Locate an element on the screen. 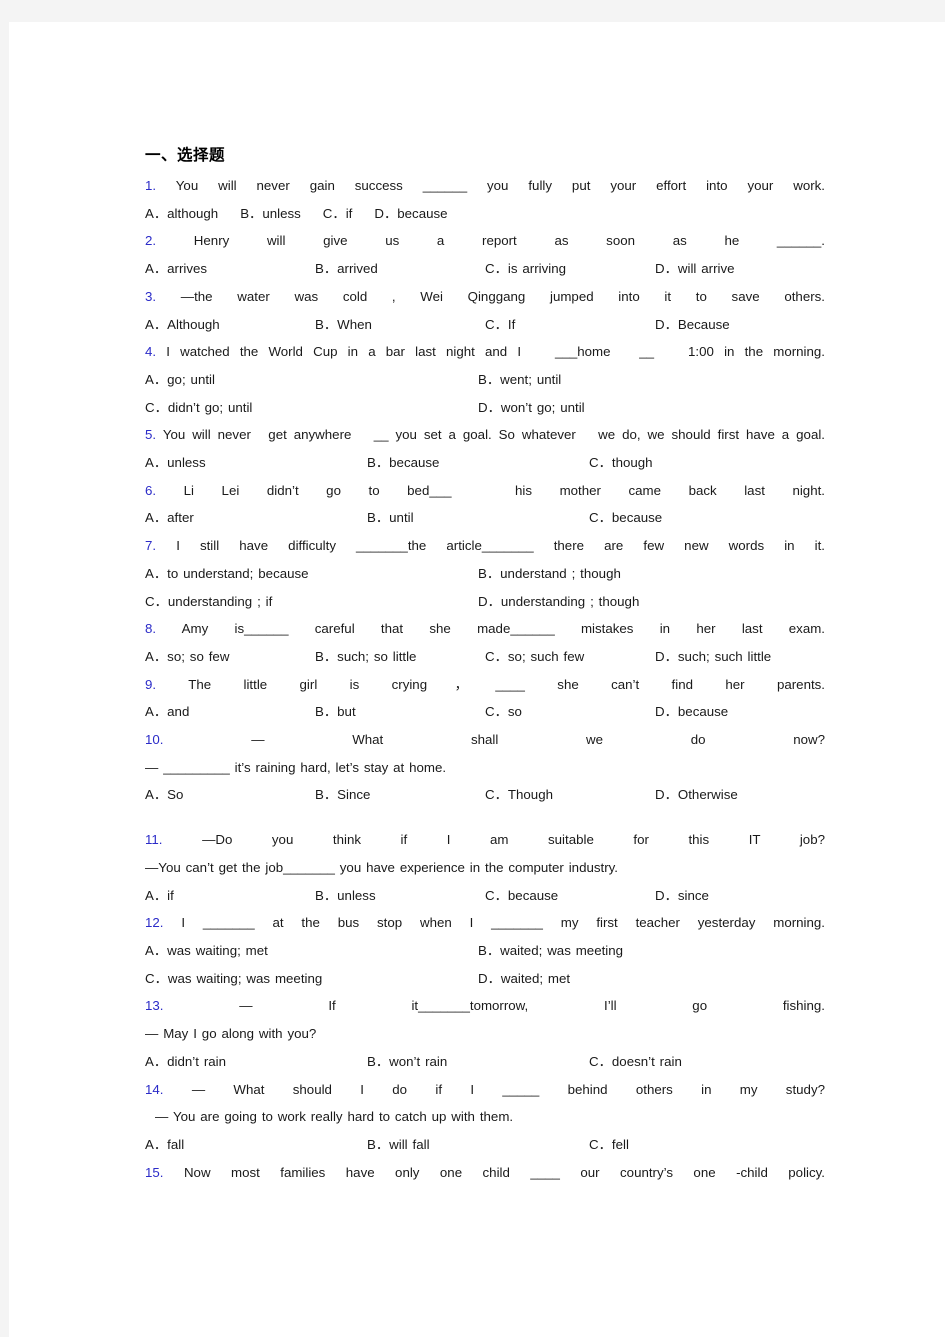  question-number: 3. is located at coordinates (151, 296).